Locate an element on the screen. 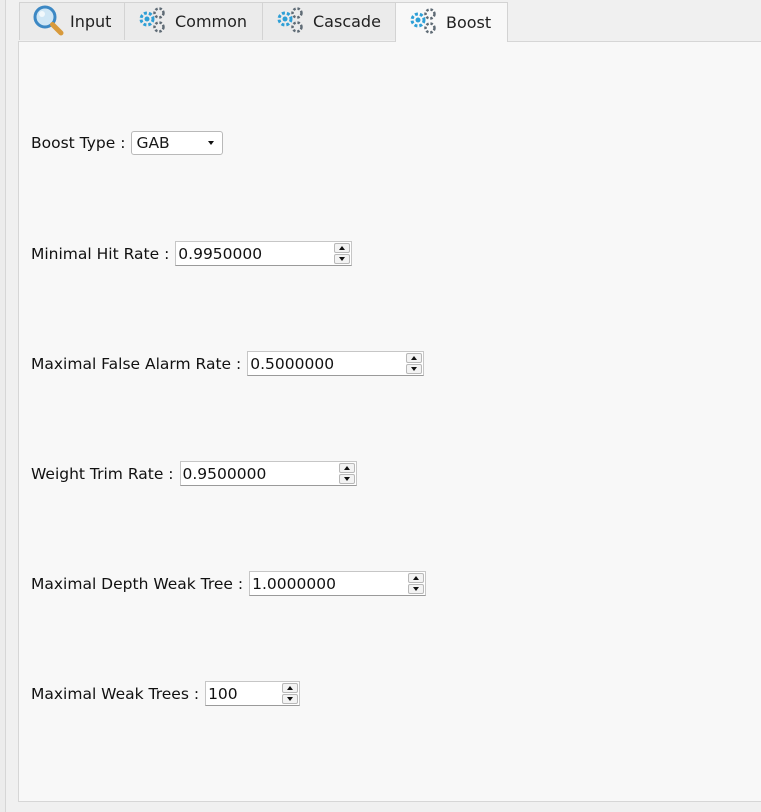 This screenshot has width=761, height=812. max-depth-row: Maximal Depth Weak Tree : is located at coordinates (229, 583).